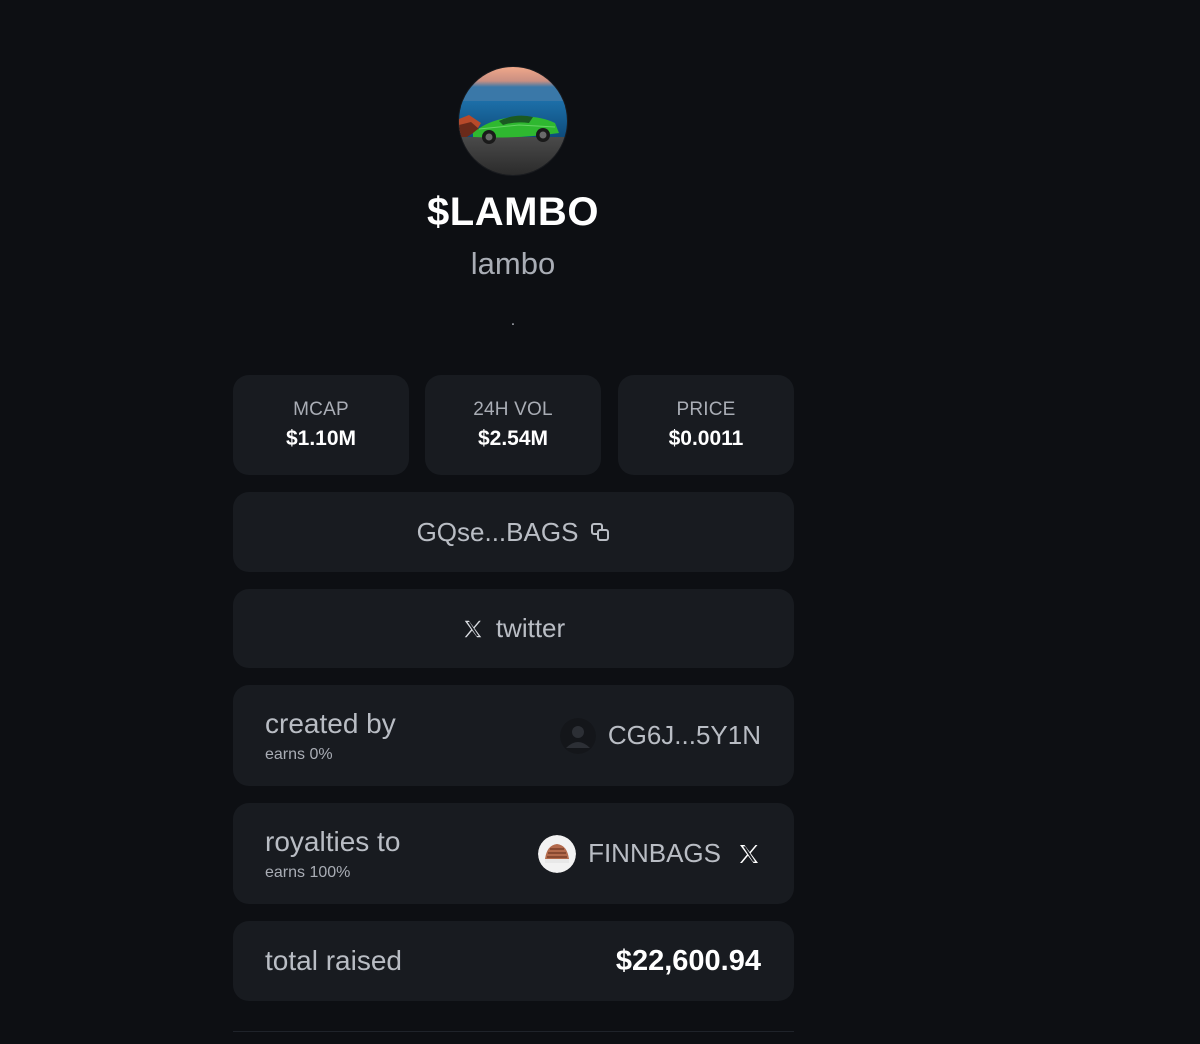  I want to click on stat-label: 24H VOL, so click(513, 409).